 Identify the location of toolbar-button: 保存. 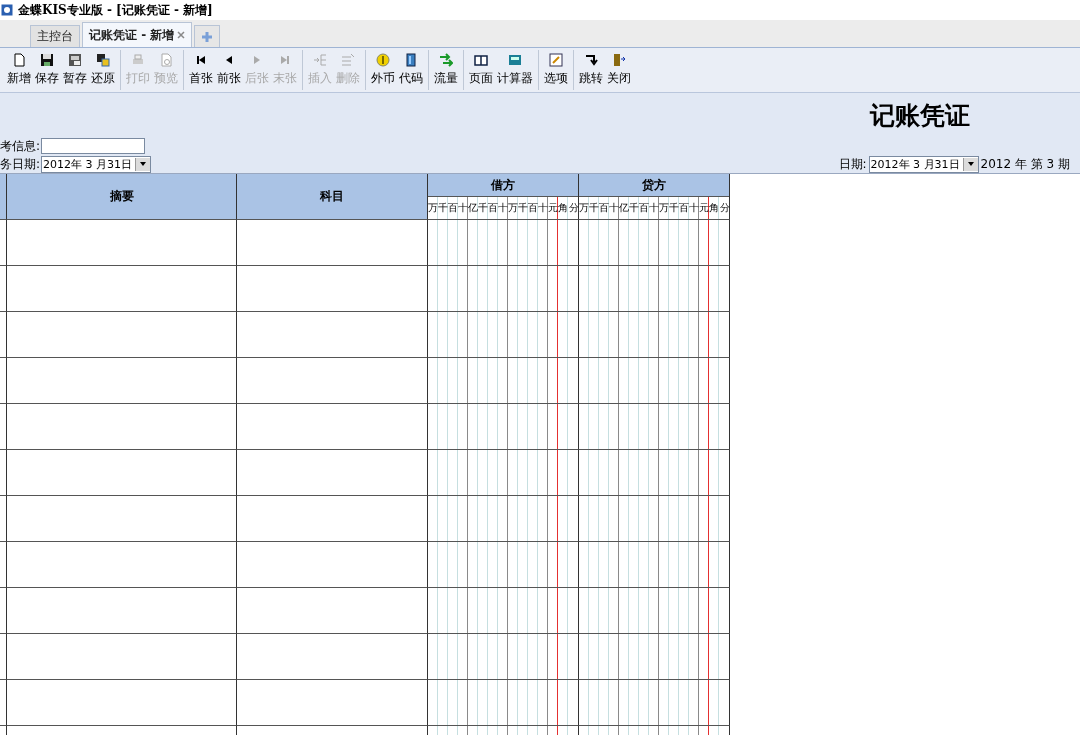
(47, 70).